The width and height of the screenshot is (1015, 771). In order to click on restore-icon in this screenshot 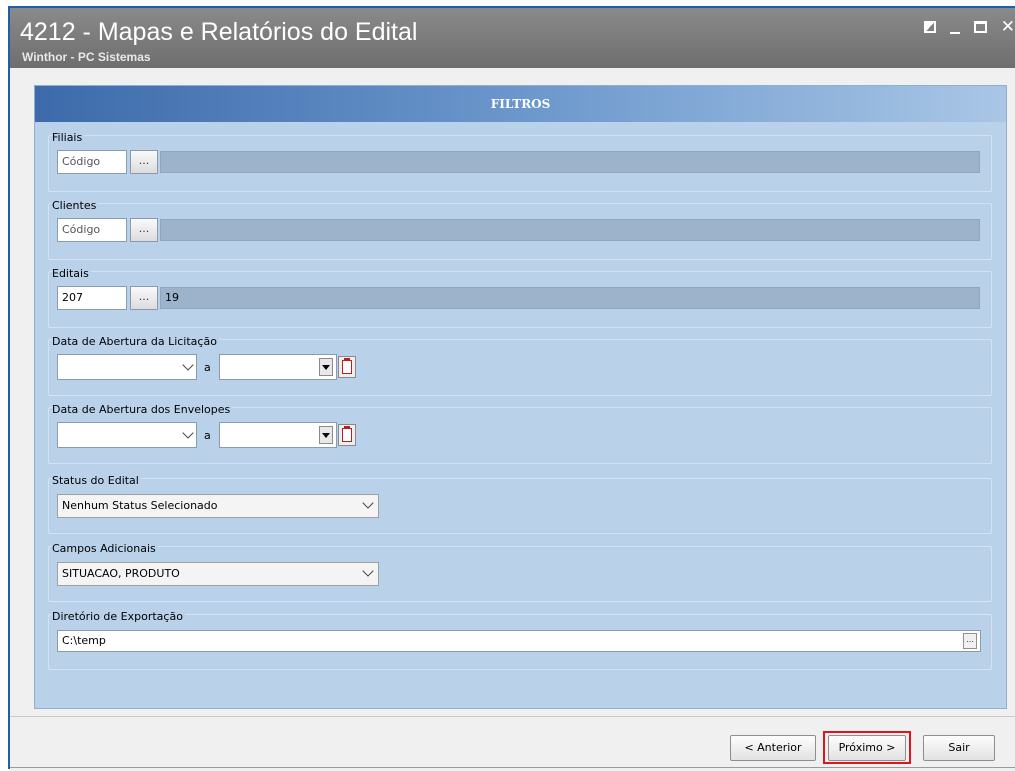, I will do `click(929, 27)`.